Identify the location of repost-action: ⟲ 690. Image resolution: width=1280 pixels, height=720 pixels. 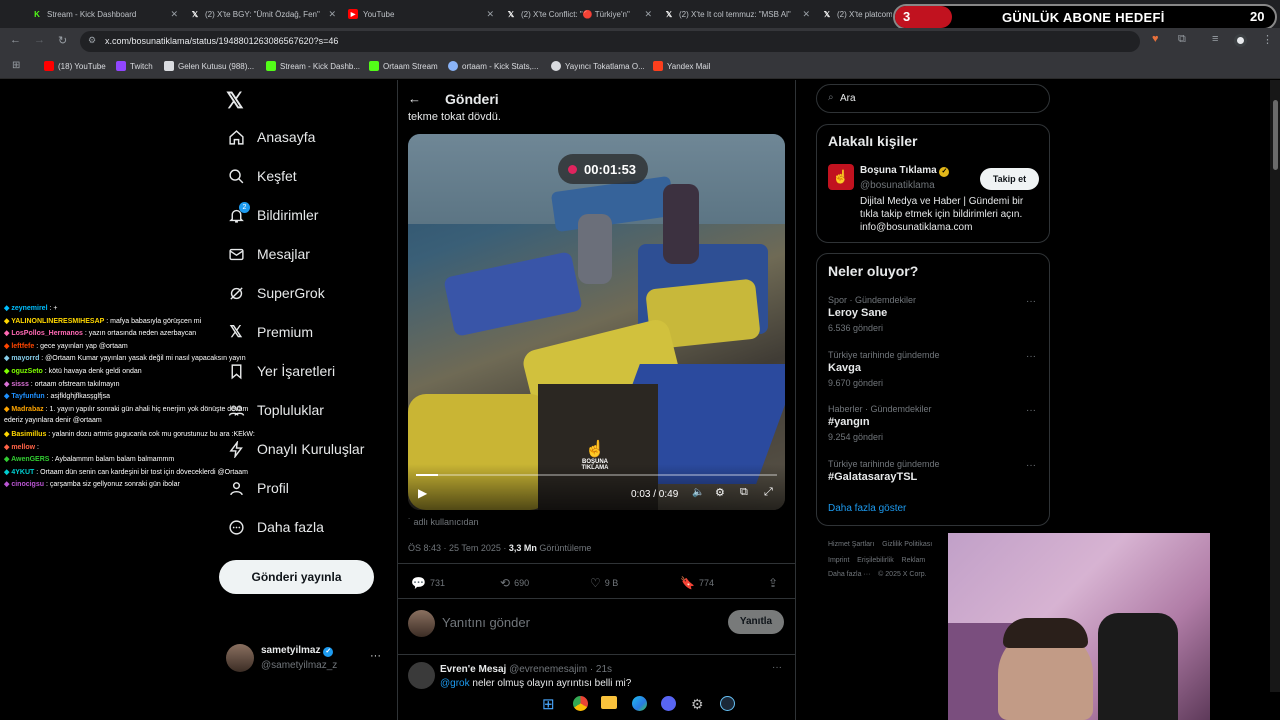
(514, 583).